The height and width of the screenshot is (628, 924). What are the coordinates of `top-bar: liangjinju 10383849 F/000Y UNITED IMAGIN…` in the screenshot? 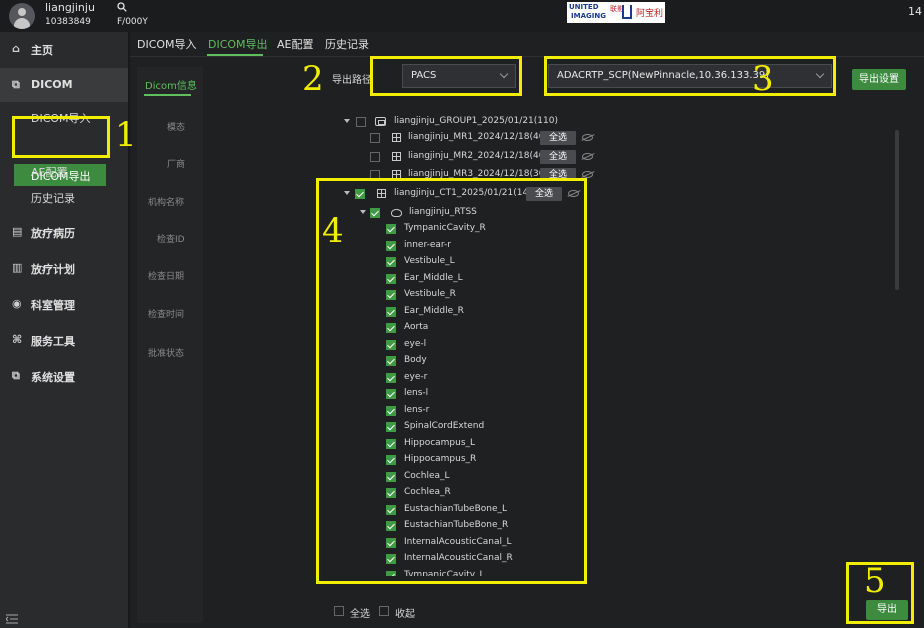 It's located at (462, 16).